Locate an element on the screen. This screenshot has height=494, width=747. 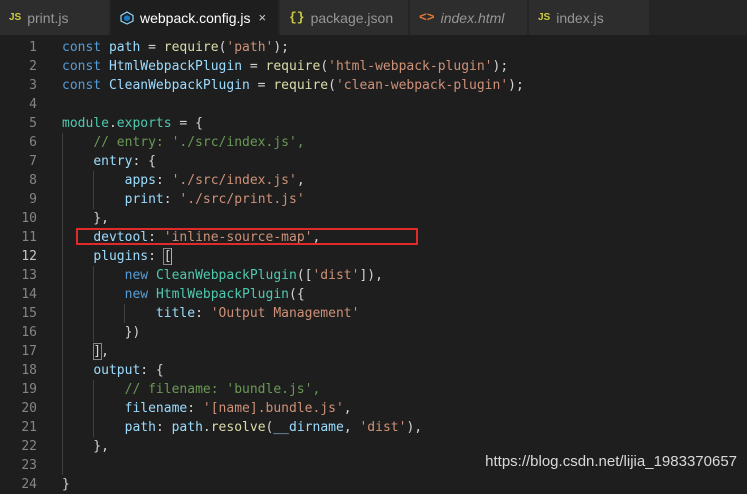
code-line: 6 // entry: './src/index.js', is located at coordinates (373, 142).